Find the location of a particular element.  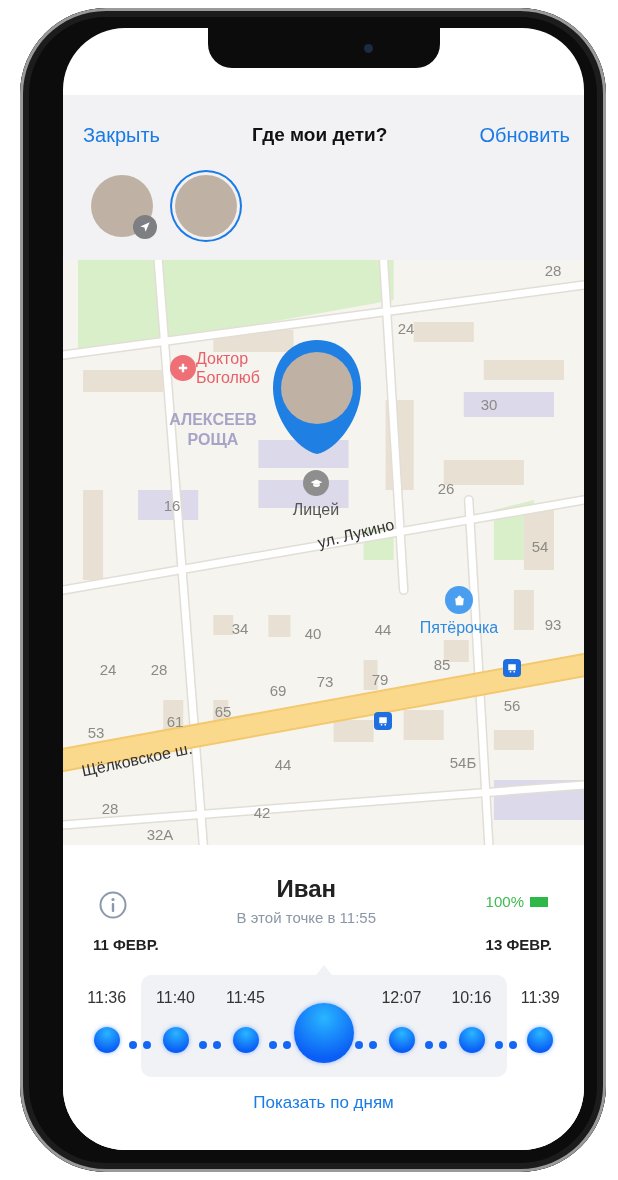

map-label: 54 is located at coordinates (540, 546).